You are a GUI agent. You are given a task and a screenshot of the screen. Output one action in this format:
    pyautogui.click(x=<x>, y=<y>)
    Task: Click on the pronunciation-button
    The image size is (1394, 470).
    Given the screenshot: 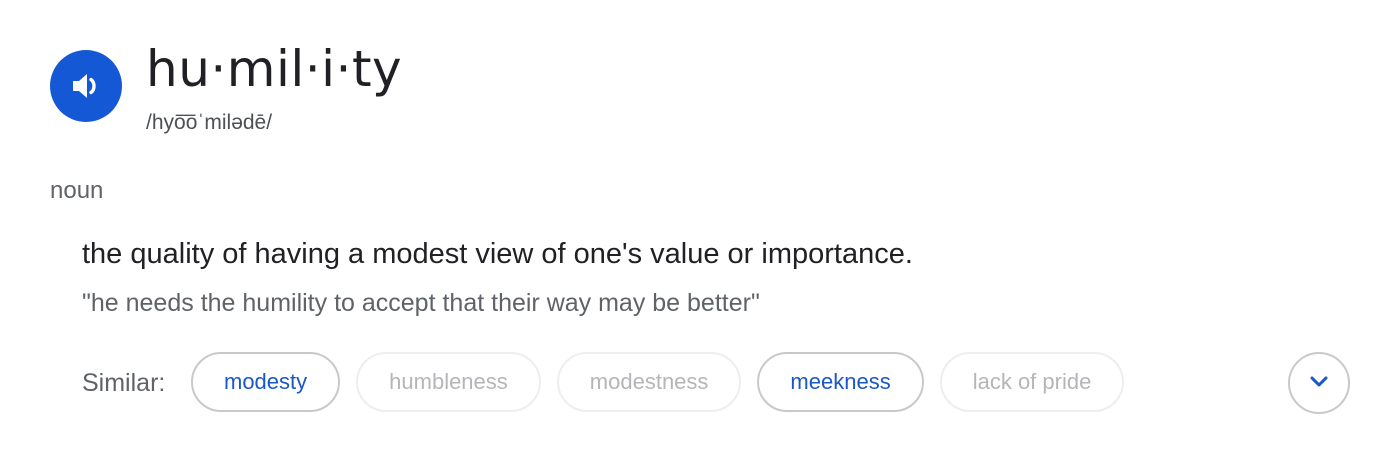 What is the action you would take?
    pyautogui.click(x=86, y=86)
    